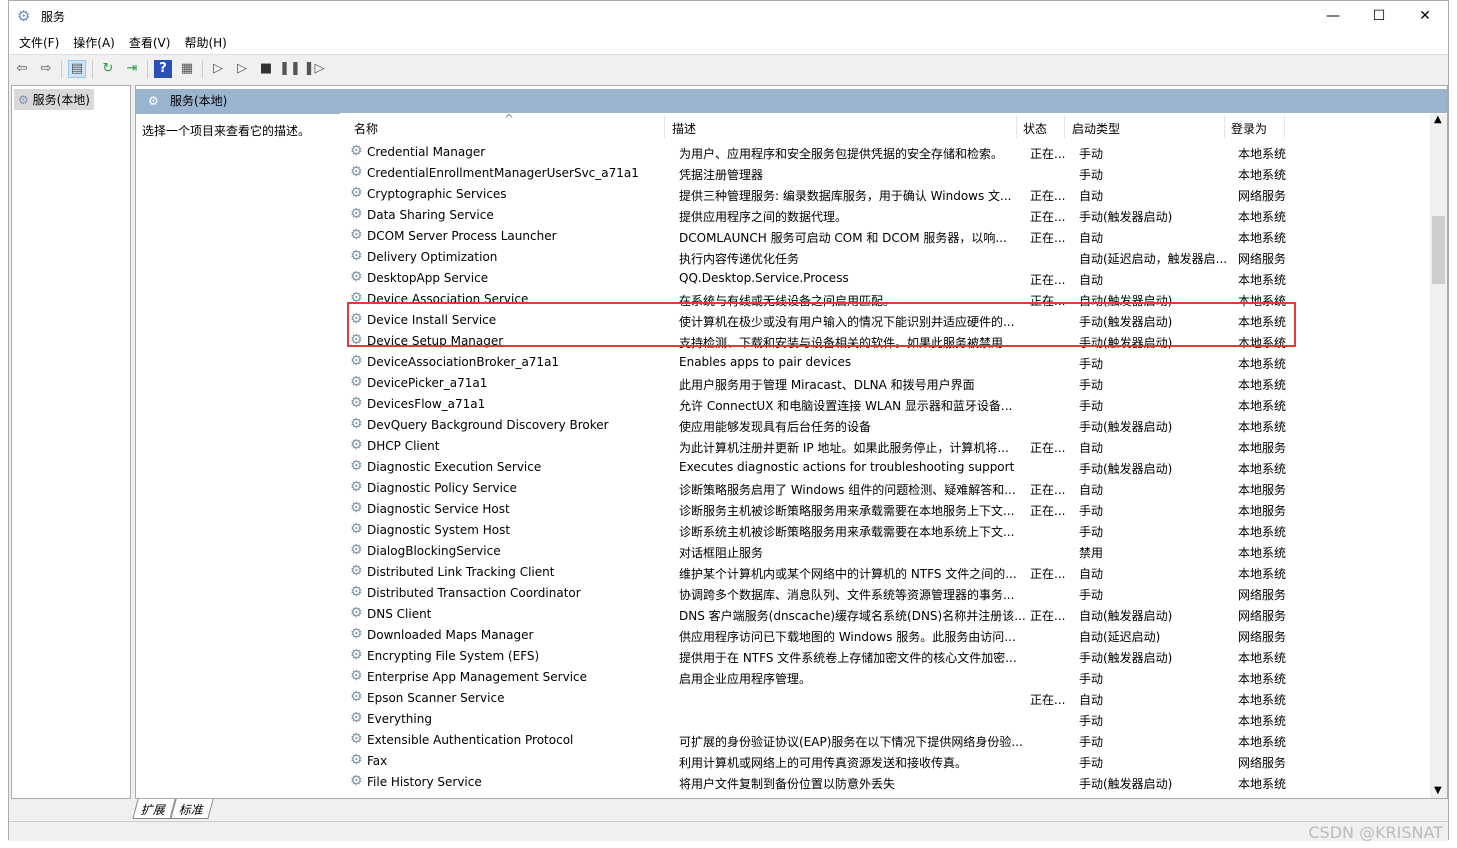 The height and width of the screenshot is (848, 1457). Describe the element at coordinates (721, 553) in the screenshot. I see `service-description: 对话框阻止服务` at that location.